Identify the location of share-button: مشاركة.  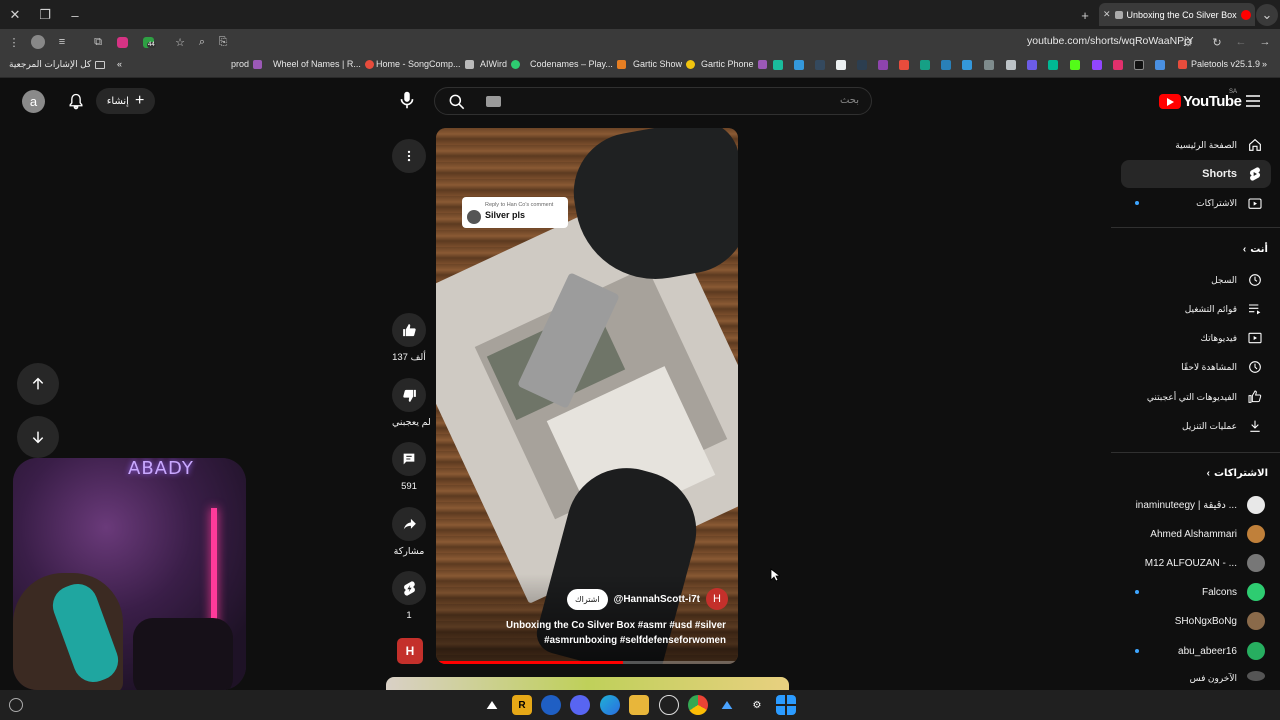
(409, 532).